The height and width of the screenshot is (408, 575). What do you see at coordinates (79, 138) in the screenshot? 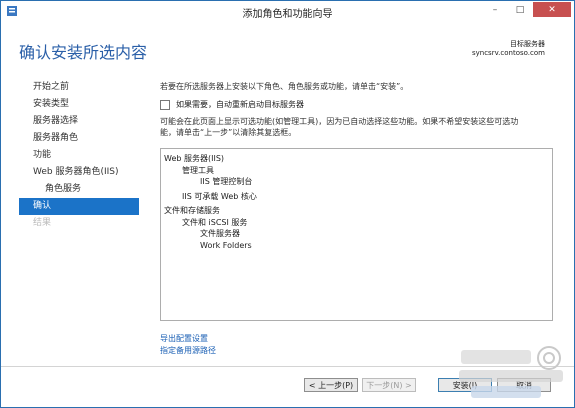
I see `nav-item-server-roles: 服务器角色` at bounding box center [79, 138].